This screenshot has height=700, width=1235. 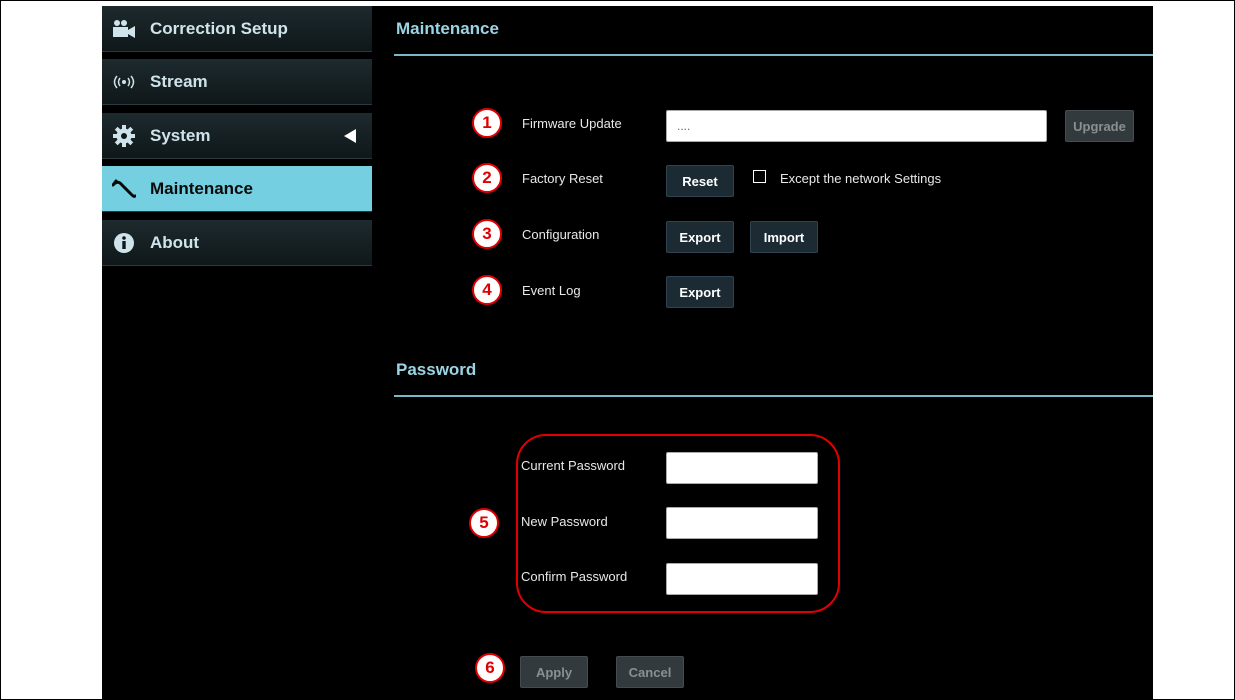 I want to click on callout-2: 2, so click(x=487, y=178).